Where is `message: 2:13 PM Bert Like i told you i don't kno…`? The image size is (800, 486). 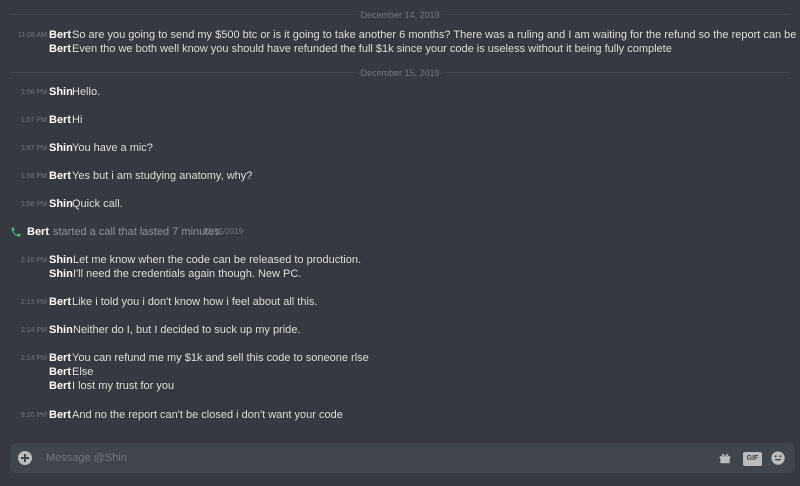 message: 2:13 PM Bert Like i told you i don't kno… is located at coordinates (400, 302).